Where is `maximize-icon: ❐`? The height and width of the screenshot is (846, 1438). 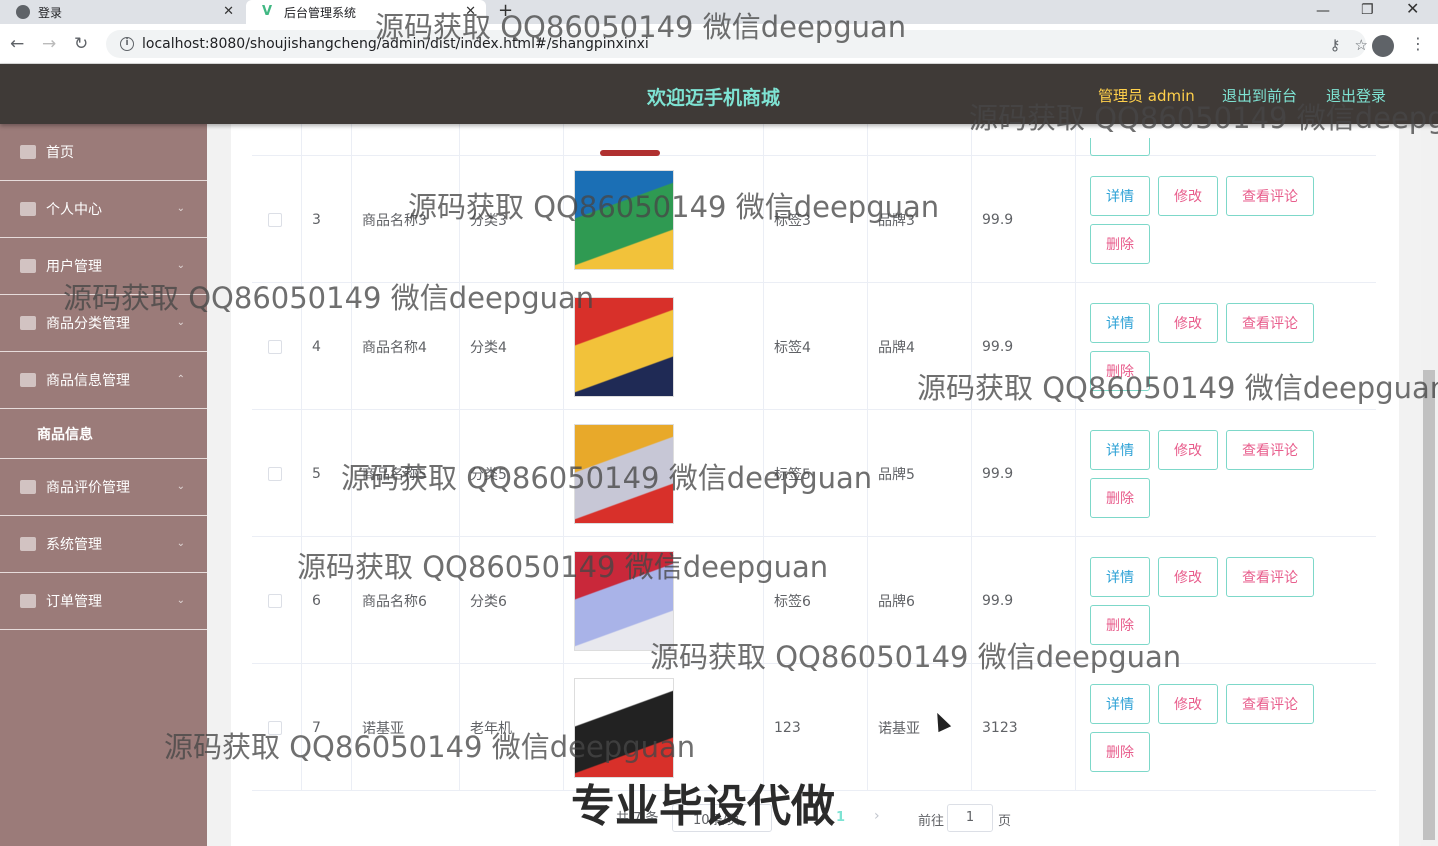 maximize-icon: ❐ is located at coordinates (1367, 10).